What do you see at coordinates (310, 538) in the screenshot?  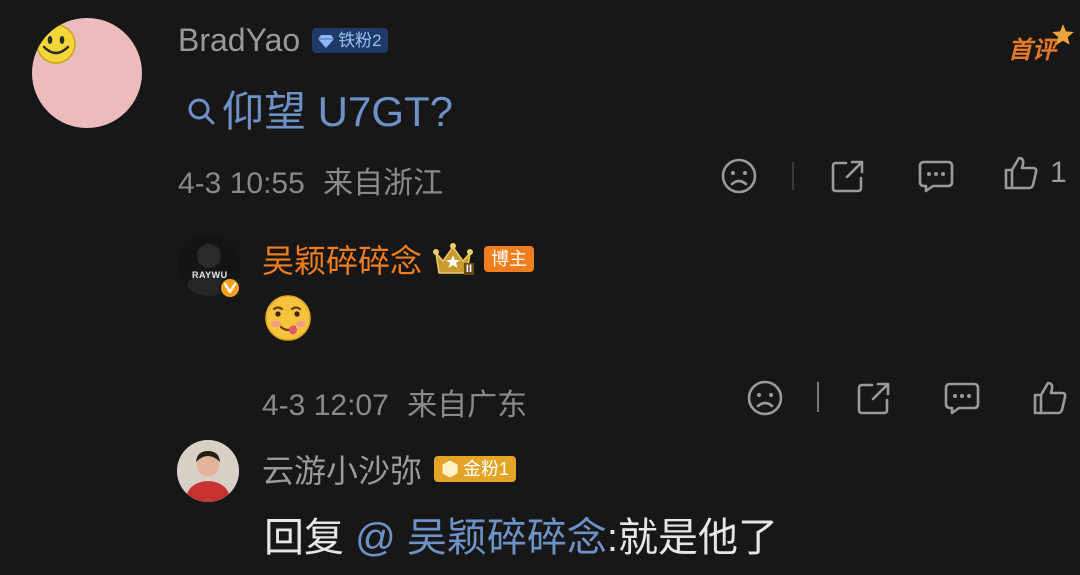 I see `reply-prefix: 回复` at bounding box center [310, 538].